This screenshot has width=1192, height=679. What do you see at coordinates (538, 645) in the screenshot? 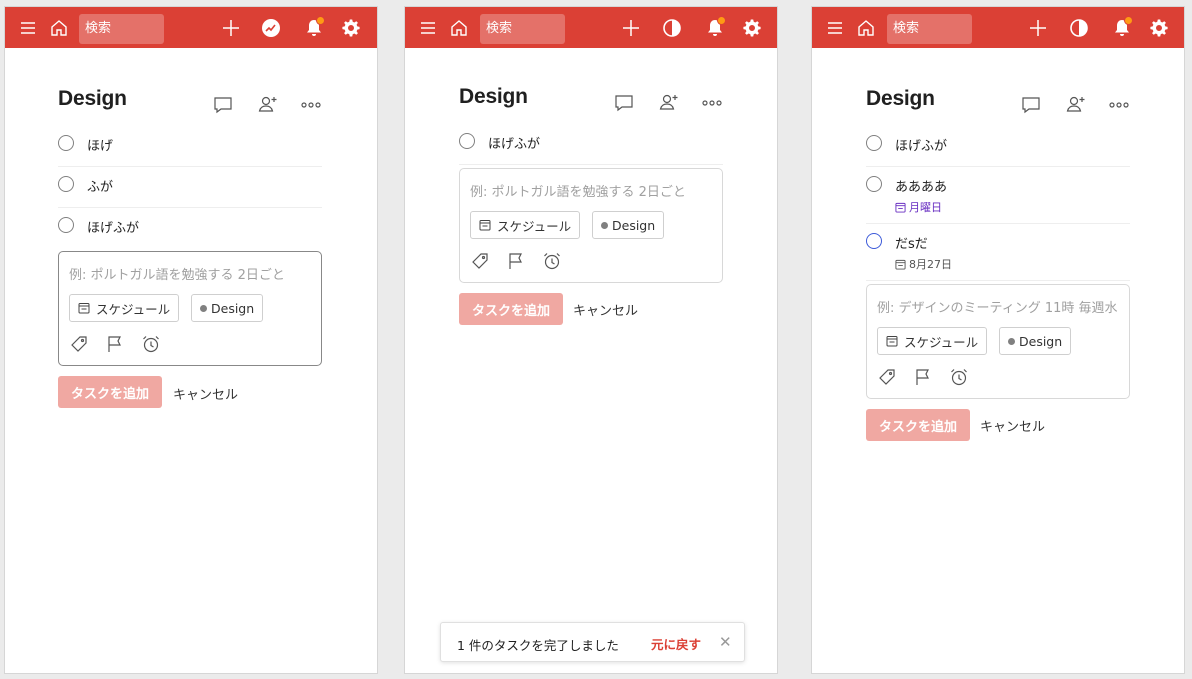
I see `toast-message: 1 件のタスクを完了しました` at bounding box center [538, 645].